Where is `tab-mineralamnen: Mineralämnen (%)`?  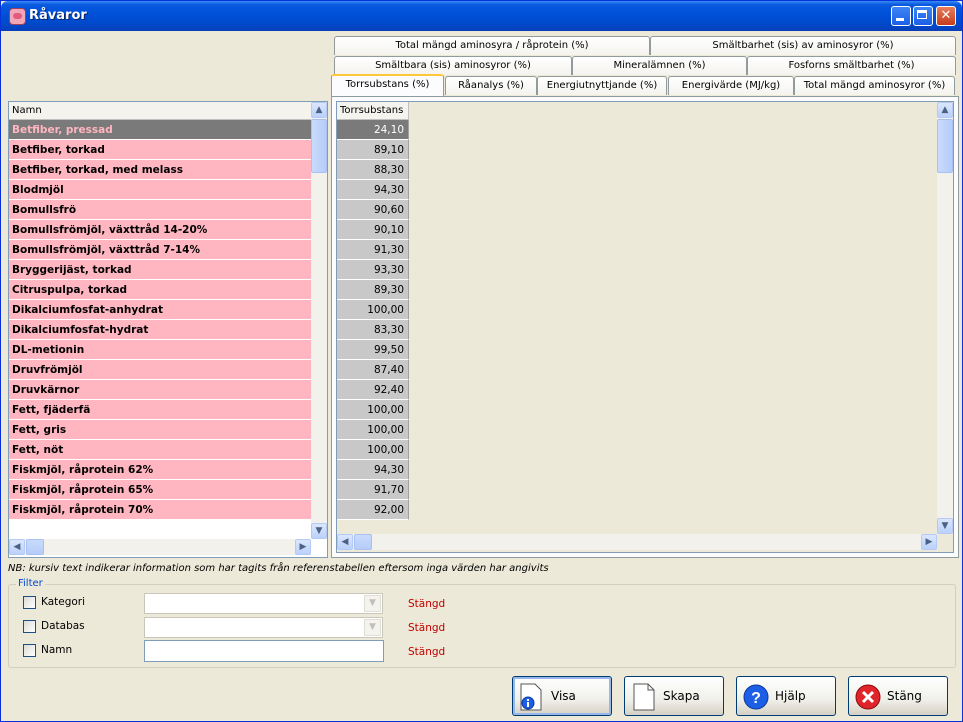
tab-mineralamnen: Mineralämnen (%) is located at coordinates (659, 65).